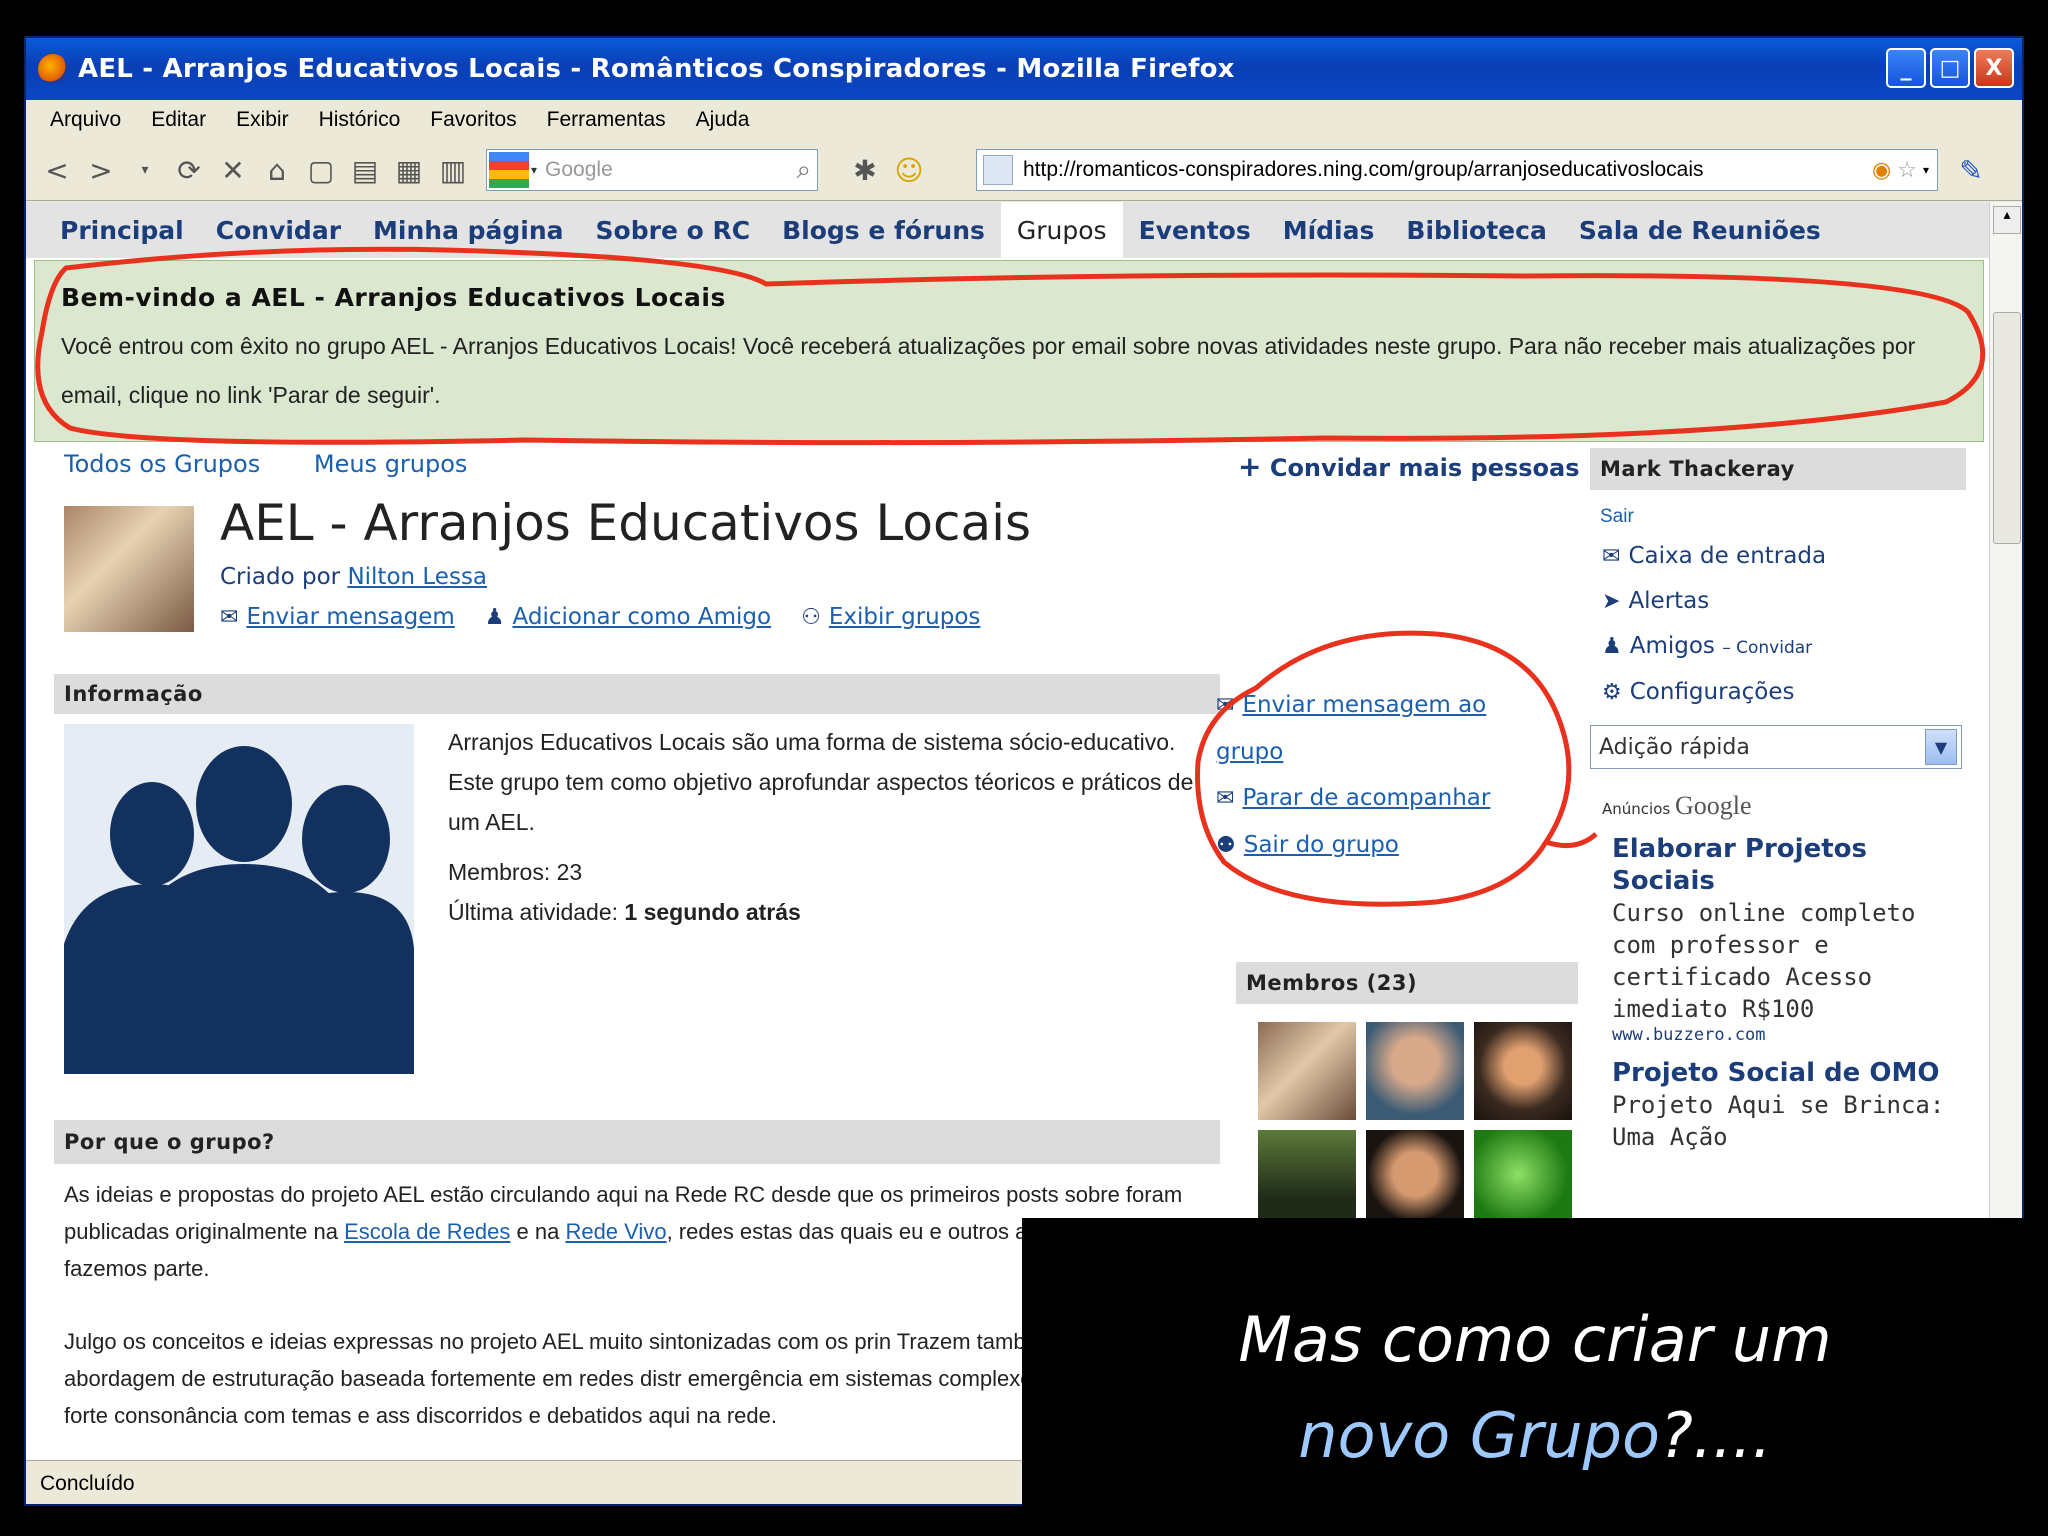 Image resolution: width=2048 pixels, height=1536 pixels. Describe the element at coordinates (803, 170) in the screenshot. I see `magnifier-icon: ⌕` at that location.